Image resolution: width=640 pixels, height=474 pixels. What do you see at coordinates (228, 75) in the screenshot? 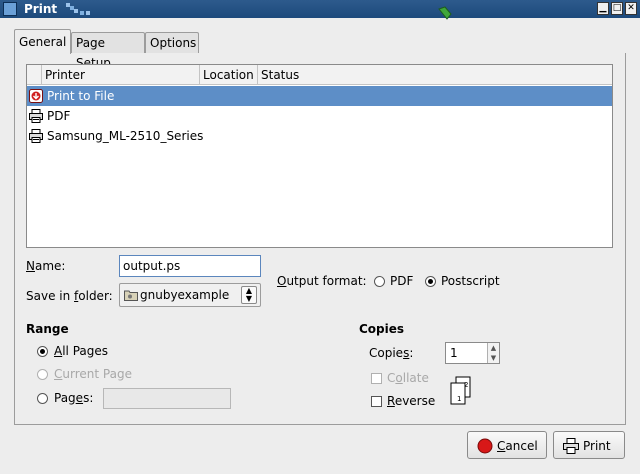
I see `column-location: Location` at bounding box center [228, 75].